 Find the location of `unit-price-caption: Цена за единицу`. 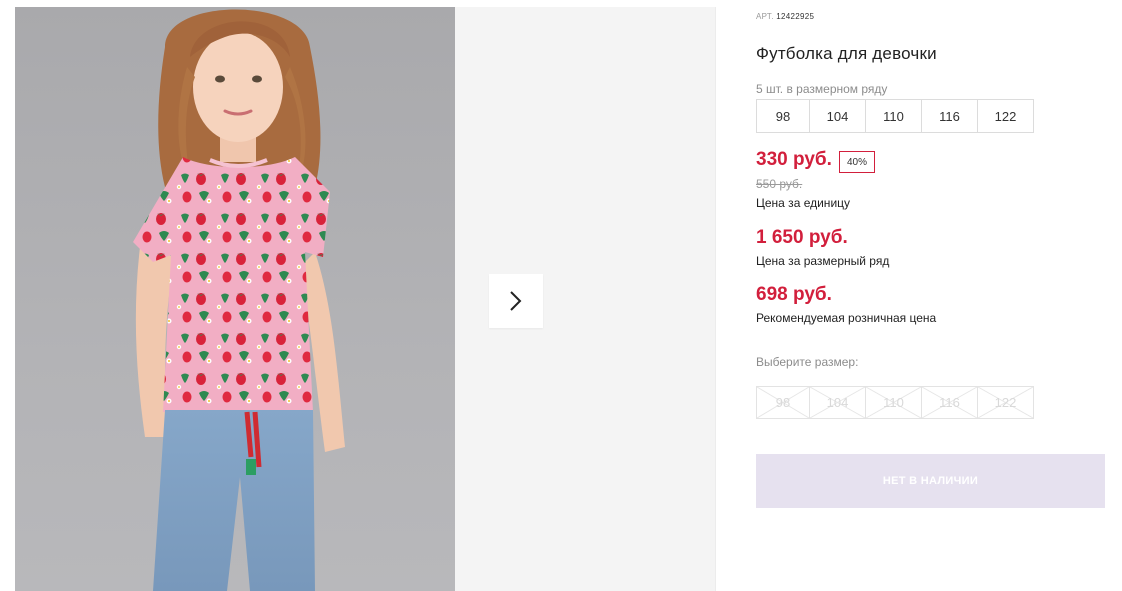

unit-price-caption: Цена за единицу is located at coordinates (803, 203).